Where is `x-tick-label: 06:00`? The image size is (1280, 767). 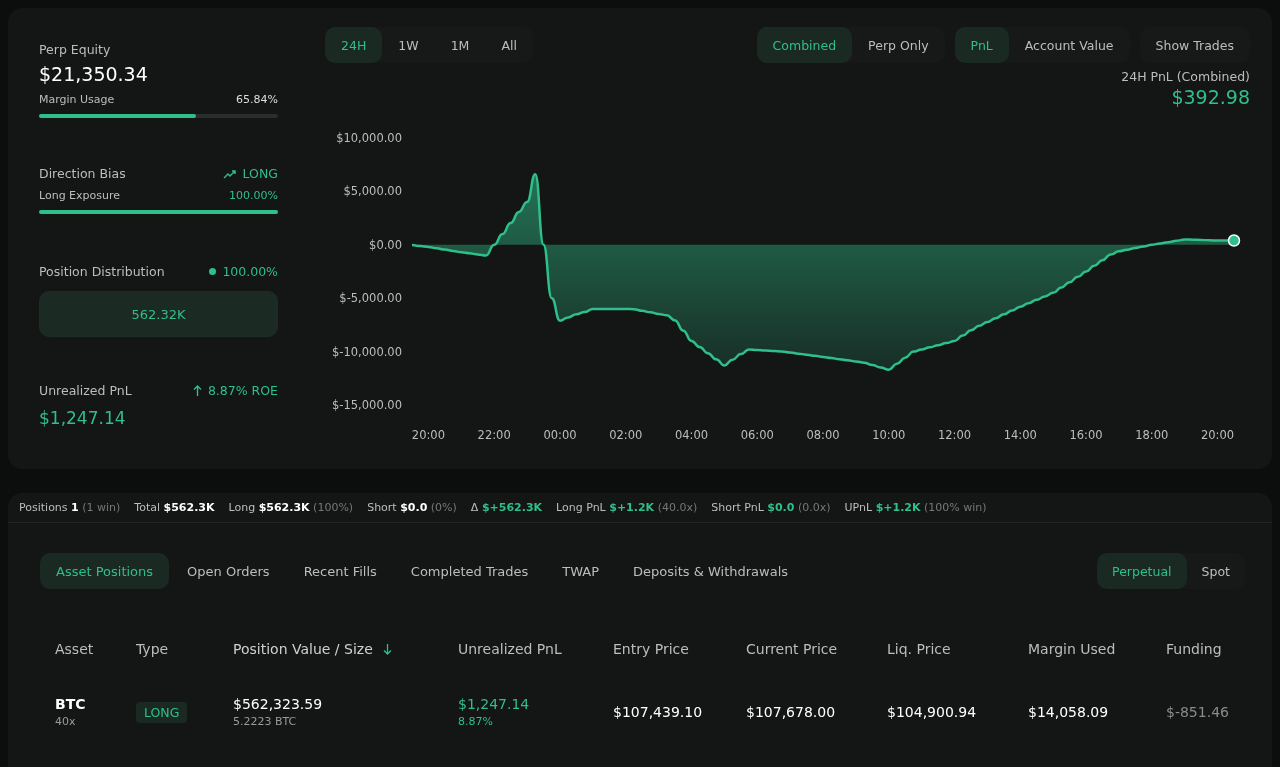
x-tick-label: 06:00 is located at coordinates (757, 435).